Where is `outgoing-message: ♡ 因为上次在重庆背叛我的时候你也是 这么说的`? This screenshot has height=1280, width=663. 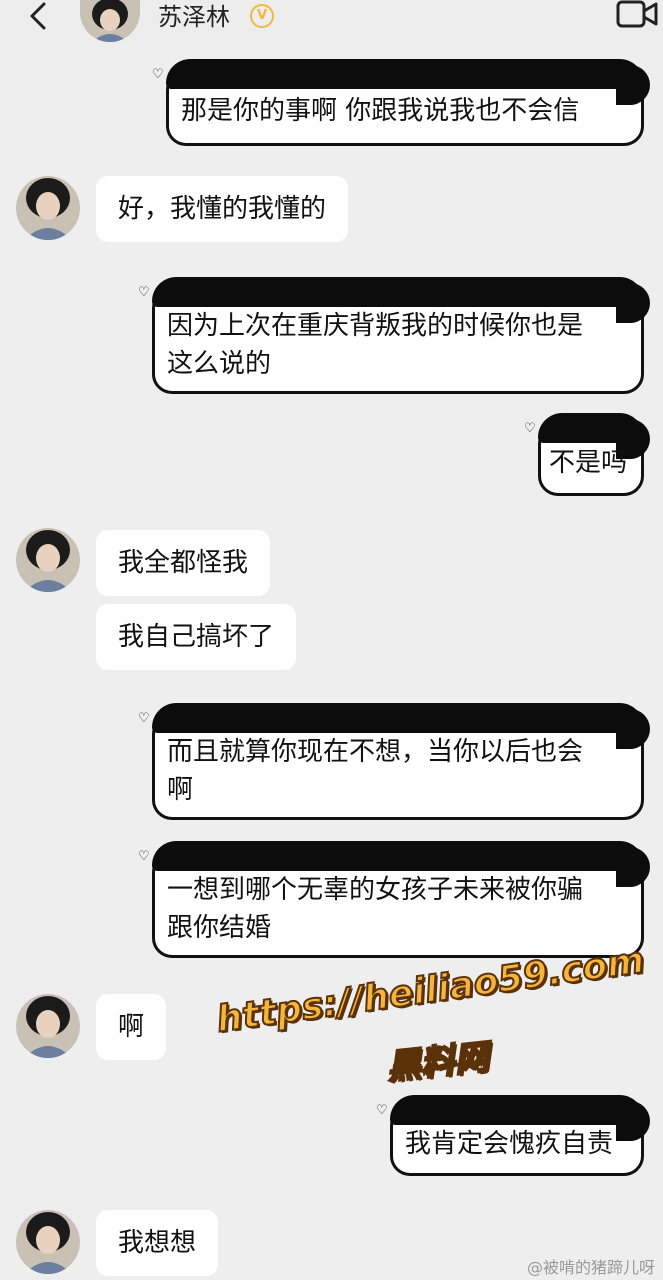
outgoing-message: ♡ 因为上次在重庆背叛我的时候你也是 这么说的 is located at coordinates (394, 335).